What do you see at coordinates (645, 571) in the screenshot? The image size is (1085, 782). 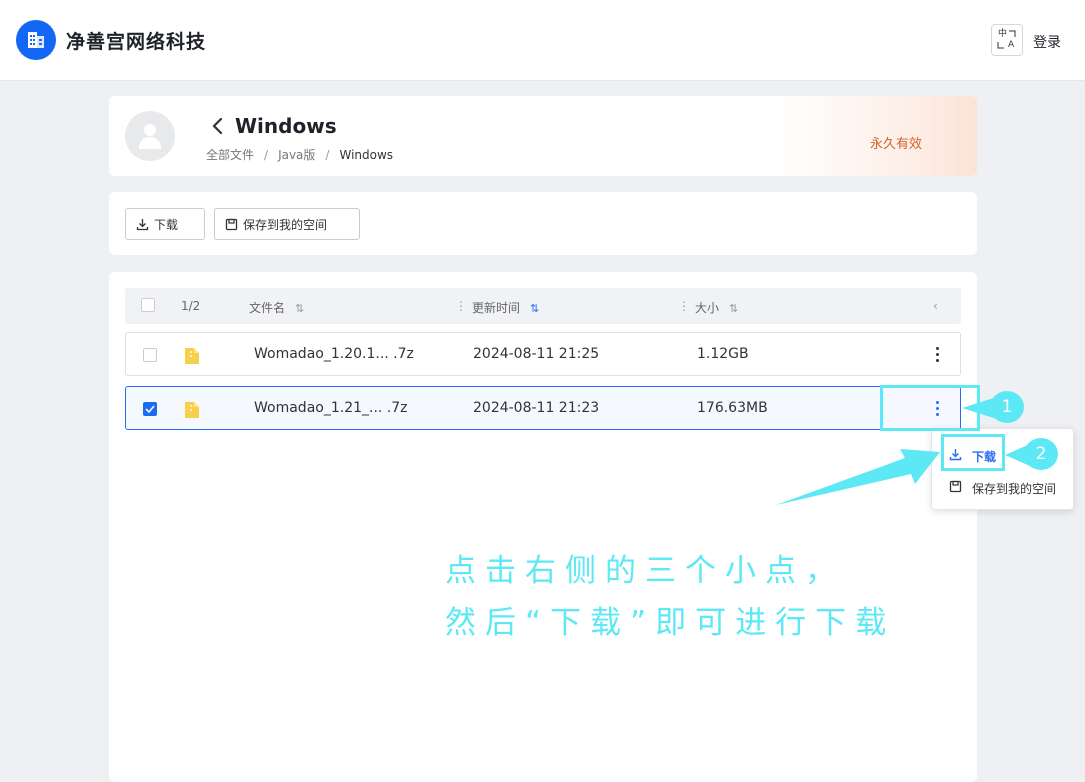 I see `instruction-line-1: 点击右侧的三个小点，` at bounding box center [645, 571].